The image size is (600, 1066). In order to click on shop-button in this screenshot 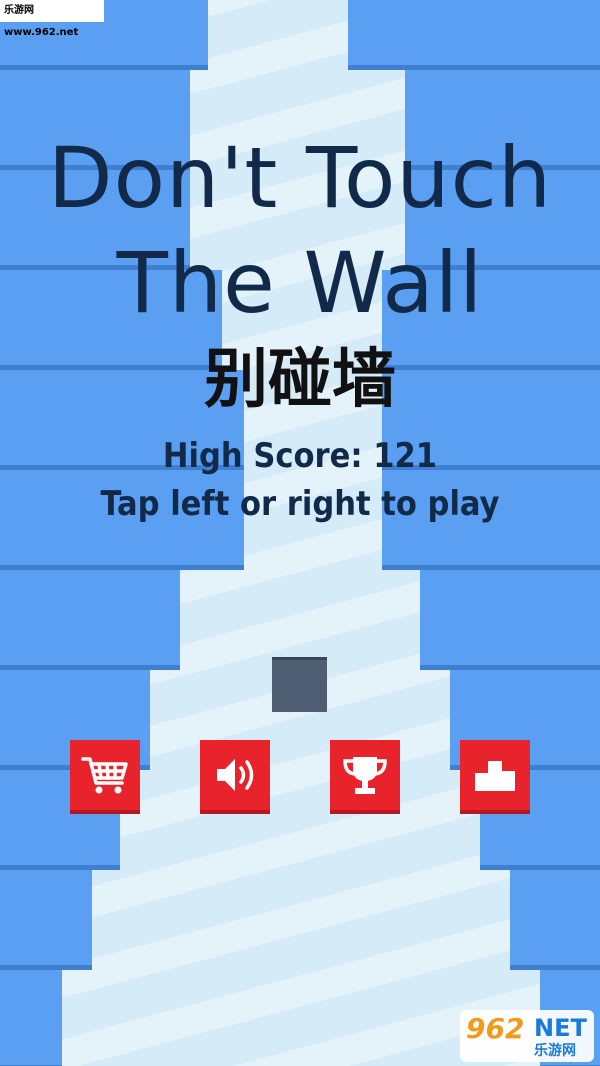, I will do `click(105, 775)`.